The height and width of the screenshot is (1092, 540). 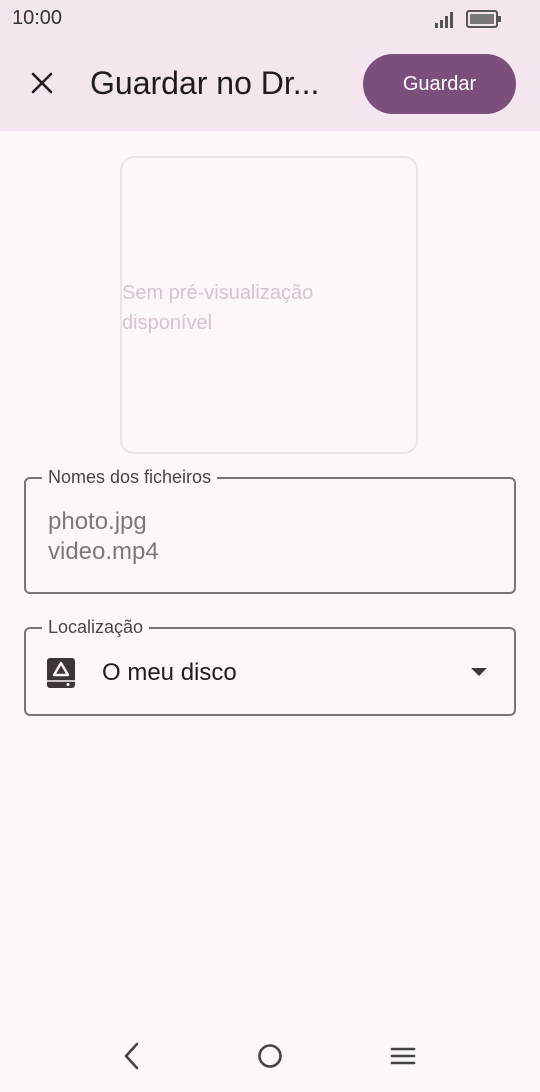 I want to click on back-icon, so click(x=131, y=1056).